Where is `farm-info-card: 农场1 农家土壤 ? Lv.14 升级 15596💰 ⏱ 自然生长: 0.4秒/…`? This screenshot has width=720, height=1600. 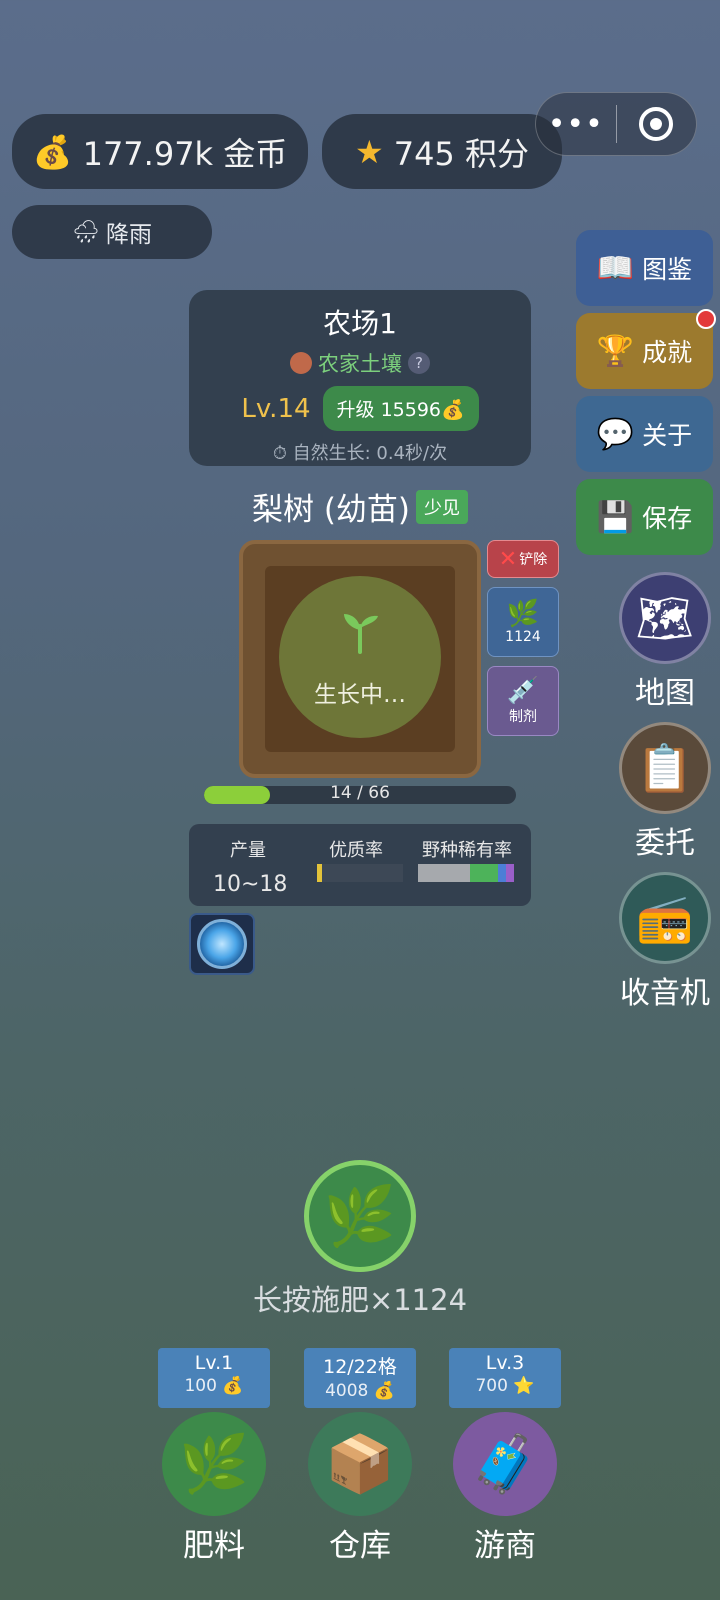 farm-info-card: 农场1 农家土壤 ? Lv.14 升级 15596💰 ⏱ 自然生长: 0.4秒/… is located at coordinates (360, 378).